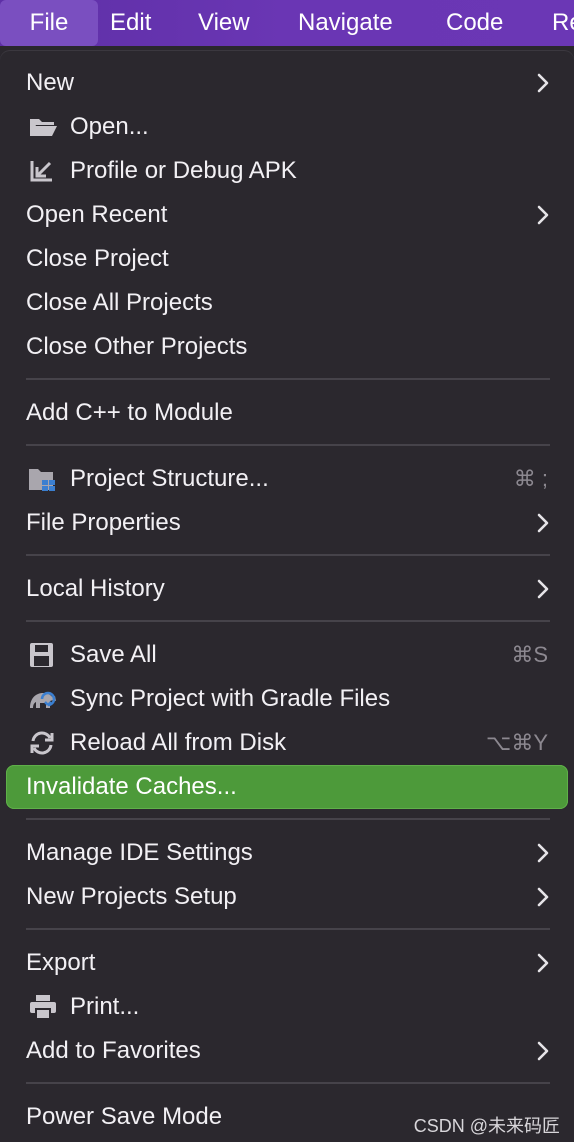 The image size is (574, 1142). Describe the element at coordinates (41, 171) in the screenshot. I see `import-arrow-icon` at that location.